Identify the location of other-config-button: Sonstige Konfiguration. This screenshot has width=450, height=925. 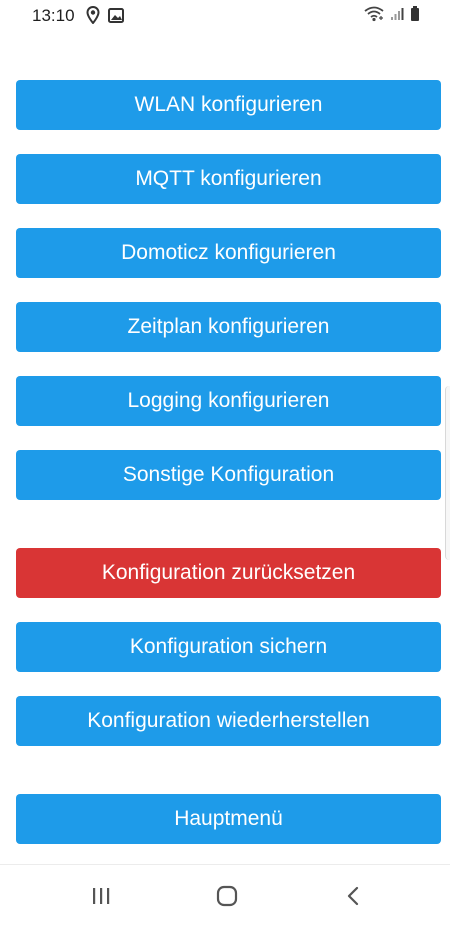
(228, 475).